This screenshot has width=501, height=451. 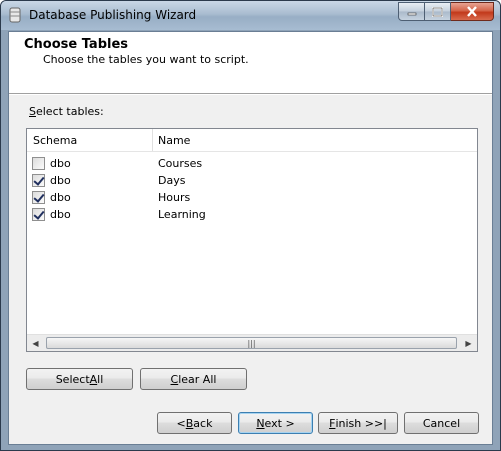 What do you see at coordinates (250, 15) in the screenshot?
I see `title-bar: Database Publishing Wizard` at bounding box center [250, 15].